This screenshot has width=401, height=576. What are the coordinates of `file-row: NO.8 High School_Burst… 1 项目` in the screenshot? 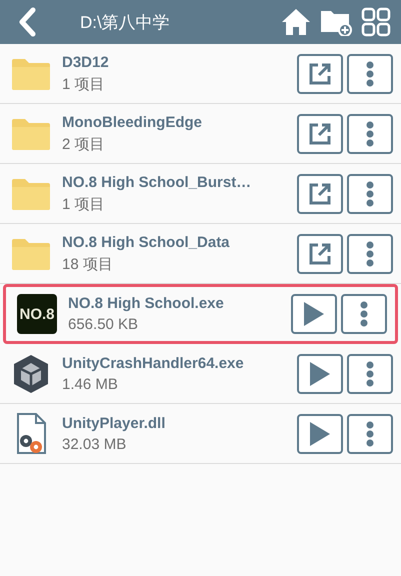 It's located at (200, 194).